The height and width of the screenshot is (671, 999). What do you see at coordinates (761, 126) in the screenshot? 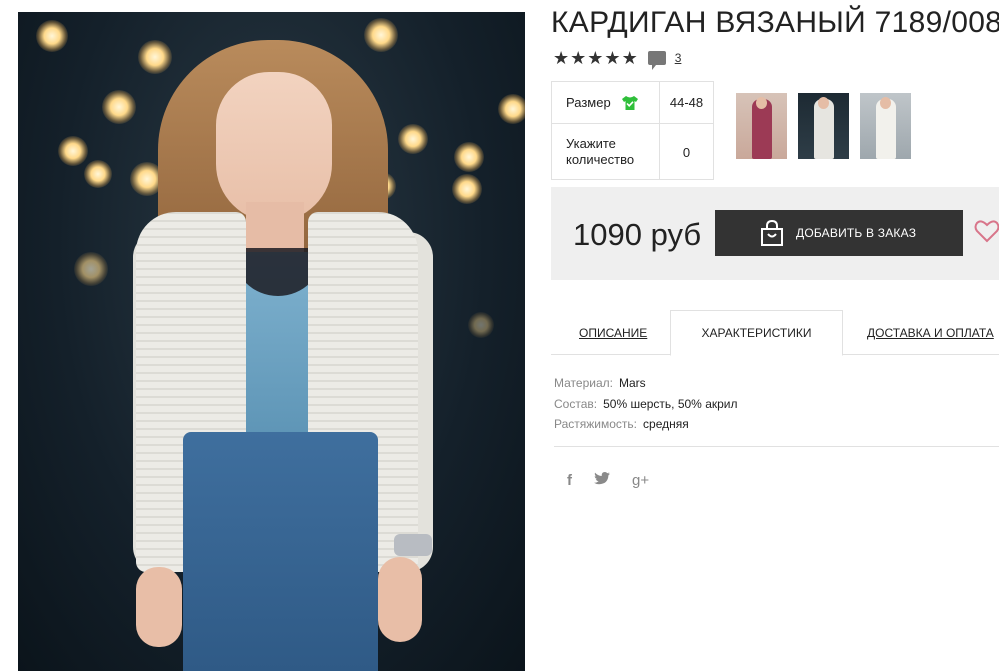
I see `thumbnail-burgundy-cardigan` at bounding box center [761, 126].